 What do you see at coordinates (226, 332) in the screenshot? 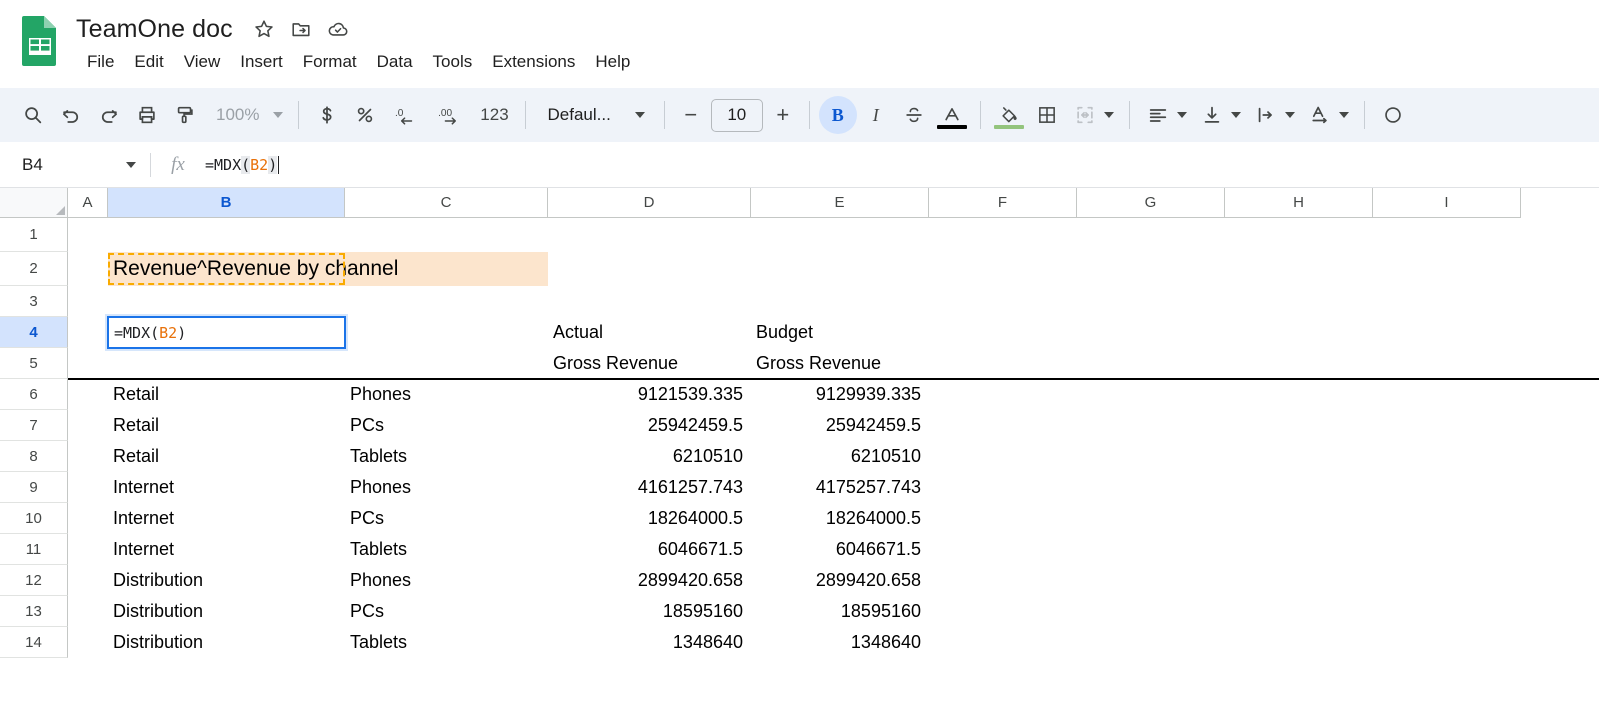
I see `active-cell-editor-b4: =MDX(B2)` at bounding box center [226, 332].